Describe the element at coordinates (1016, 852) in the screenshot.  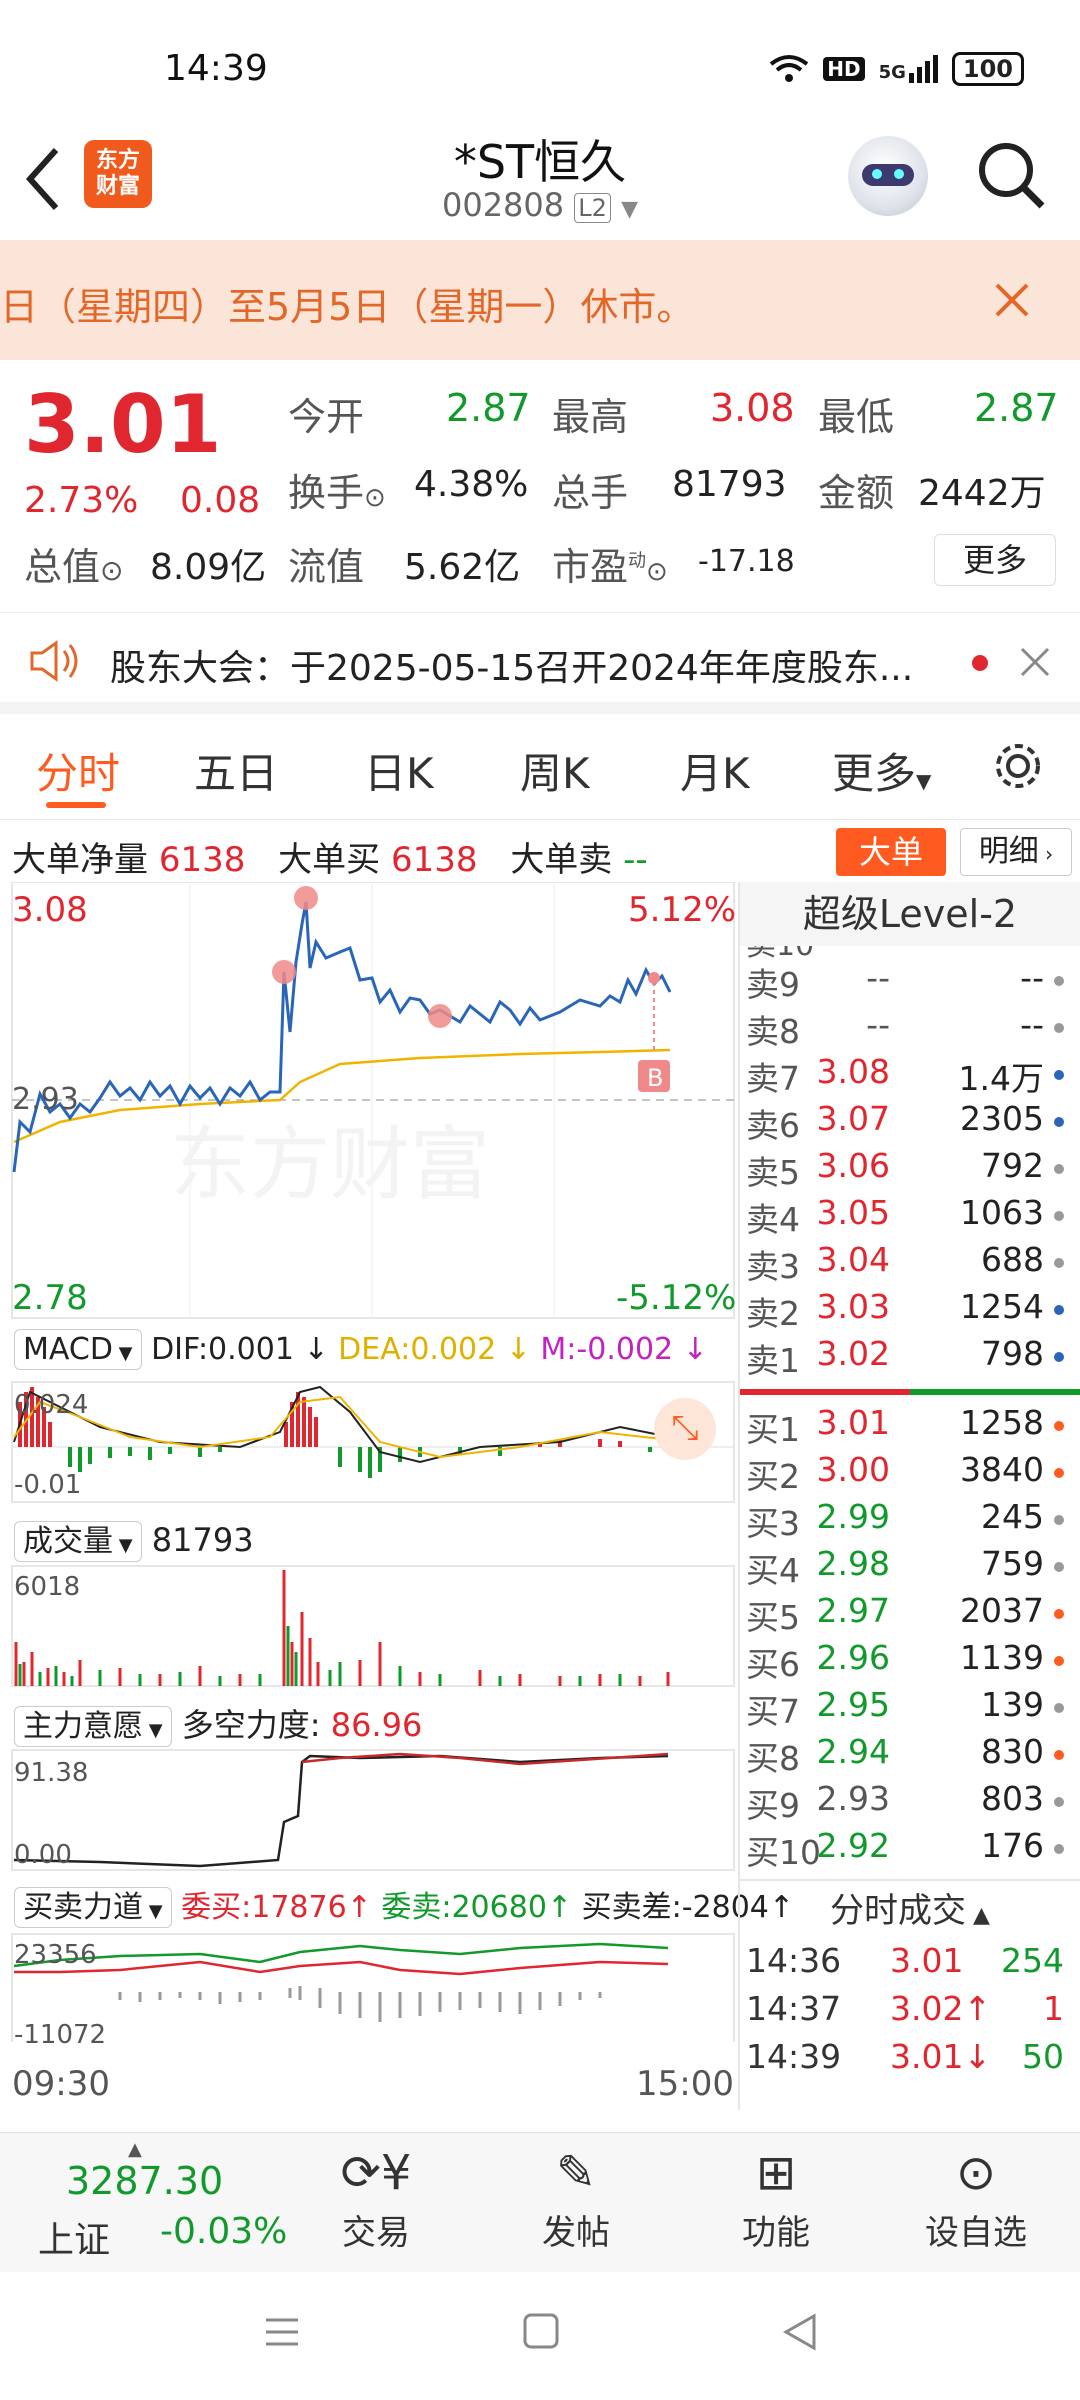
I see `detail-button: 明细 ›` at that location.